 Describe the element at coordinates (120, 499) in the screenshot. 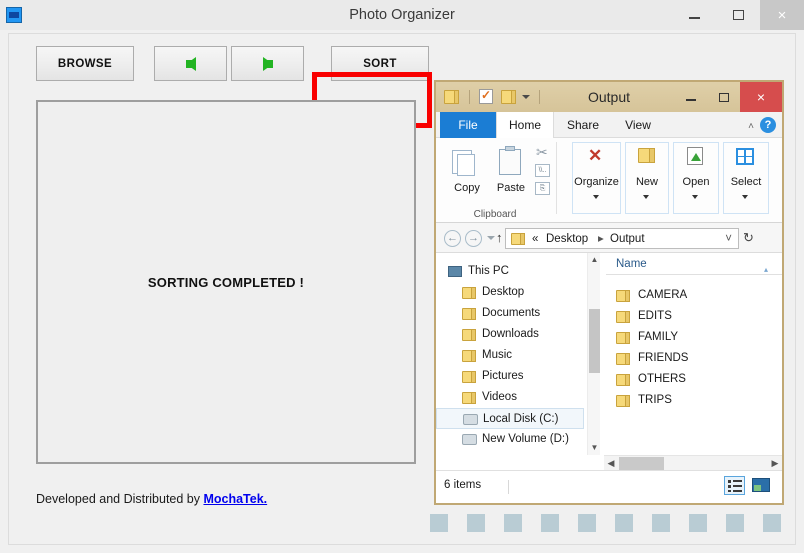

I see `footer-text: Developed and Distributed by` at that location.